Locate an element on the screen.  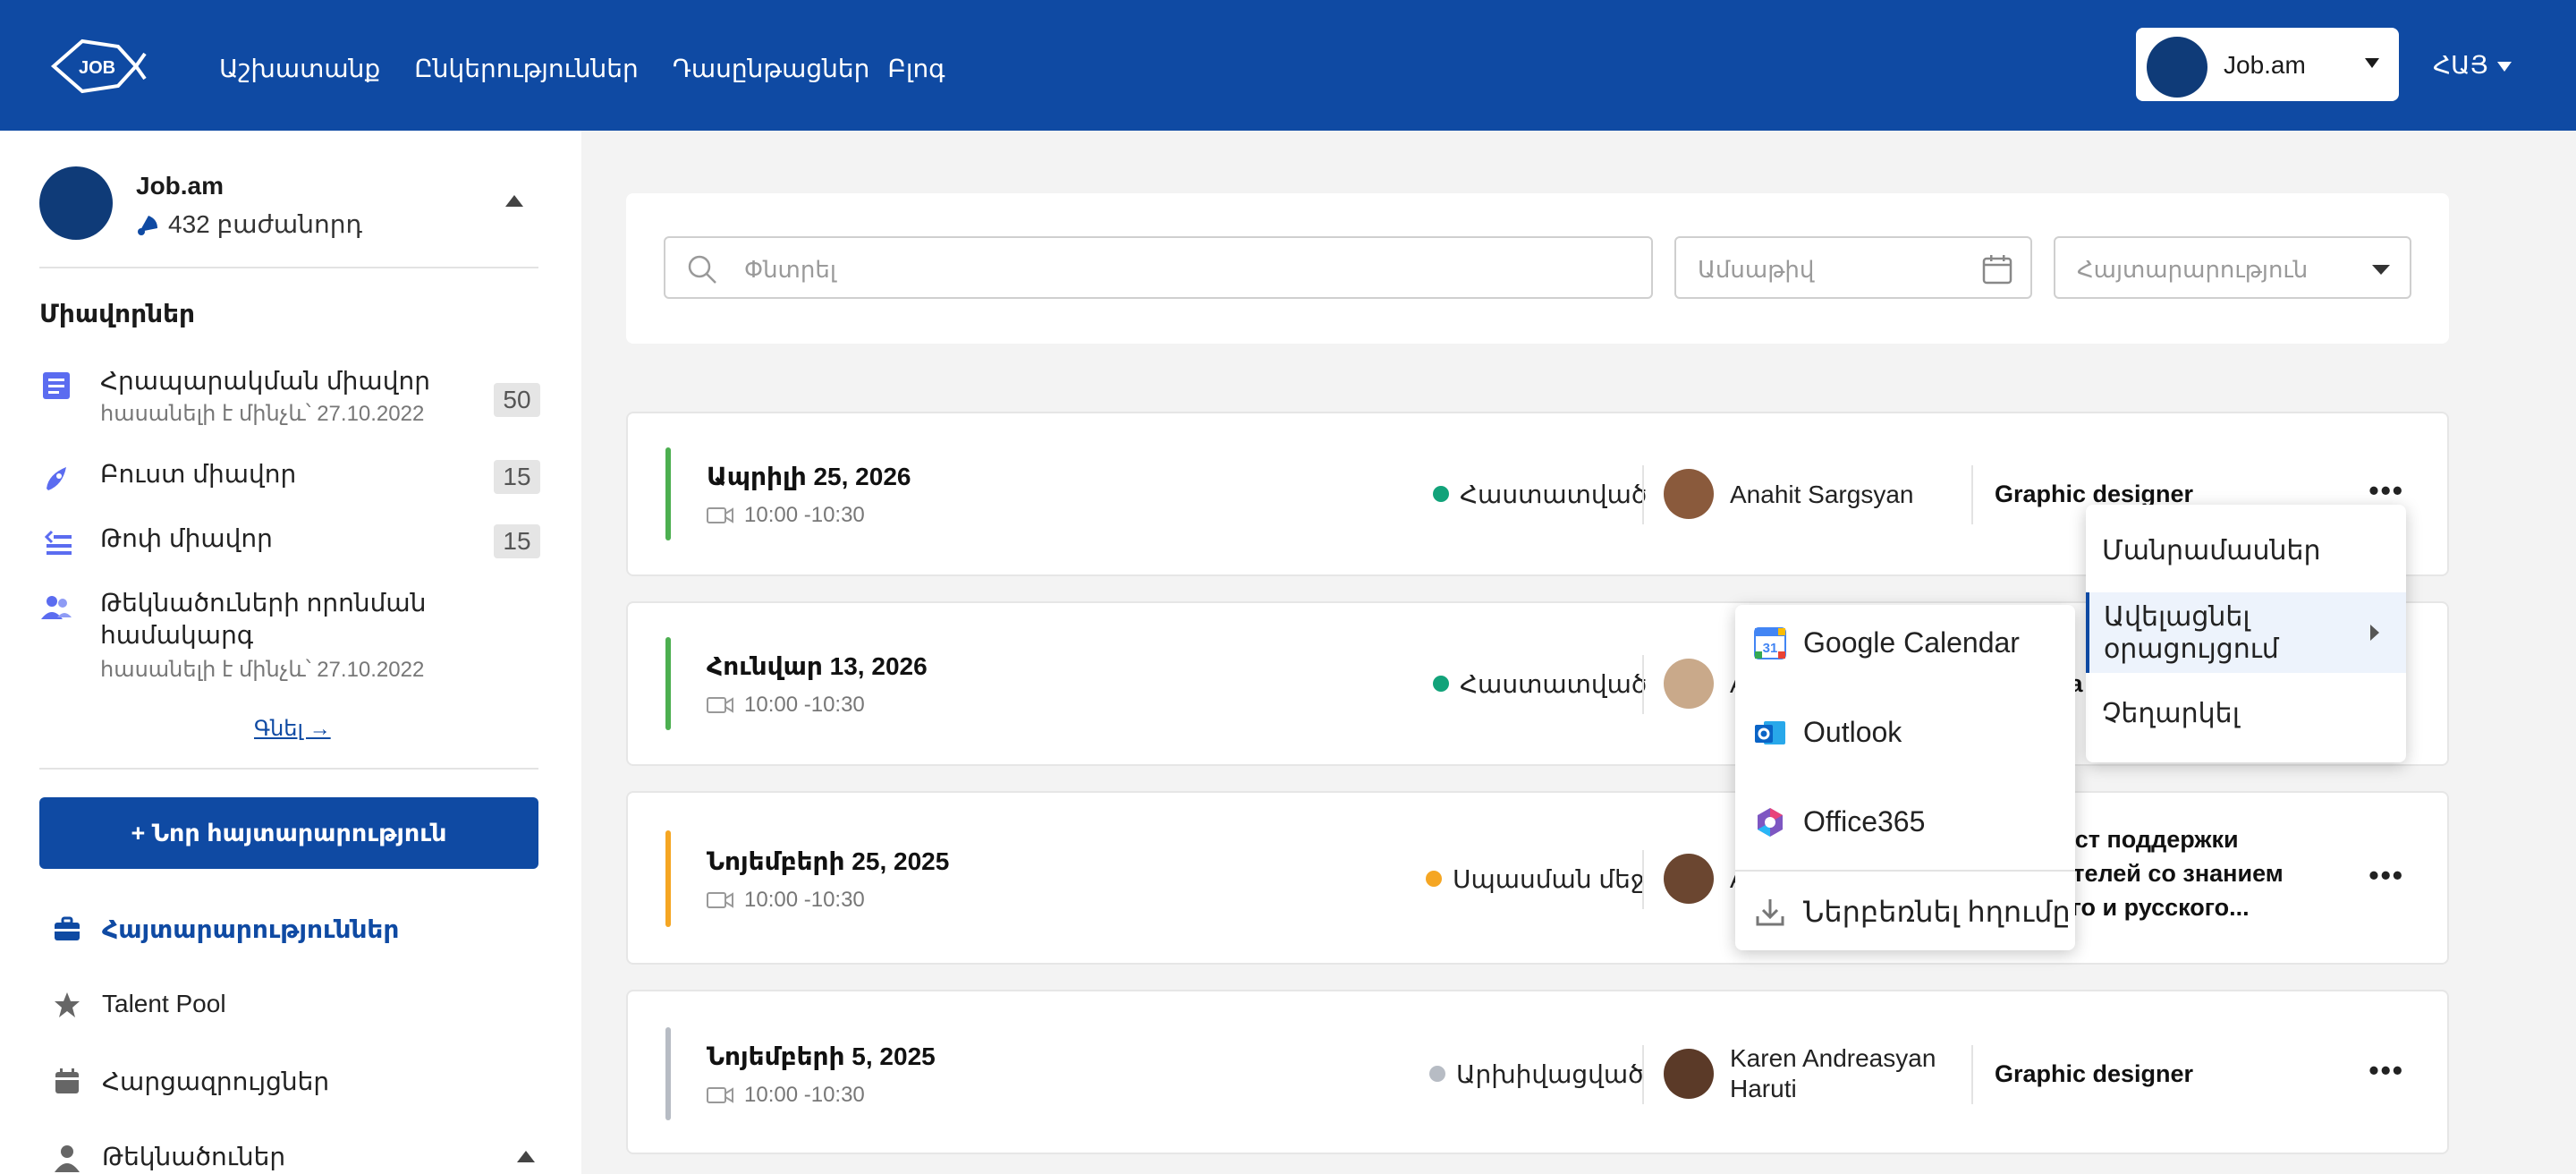
candidate-name: Karen Andreasyan is located at coordinates (1833, 1058).